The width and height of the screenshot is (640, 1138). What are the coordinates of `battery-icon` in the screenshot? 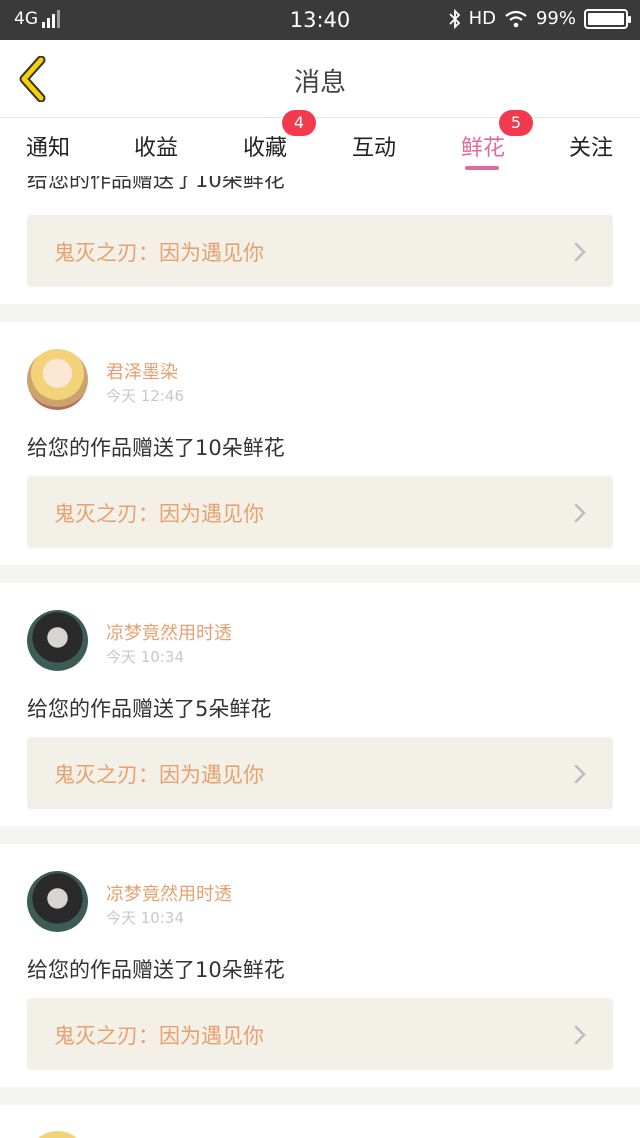 It's located at (607, 18).